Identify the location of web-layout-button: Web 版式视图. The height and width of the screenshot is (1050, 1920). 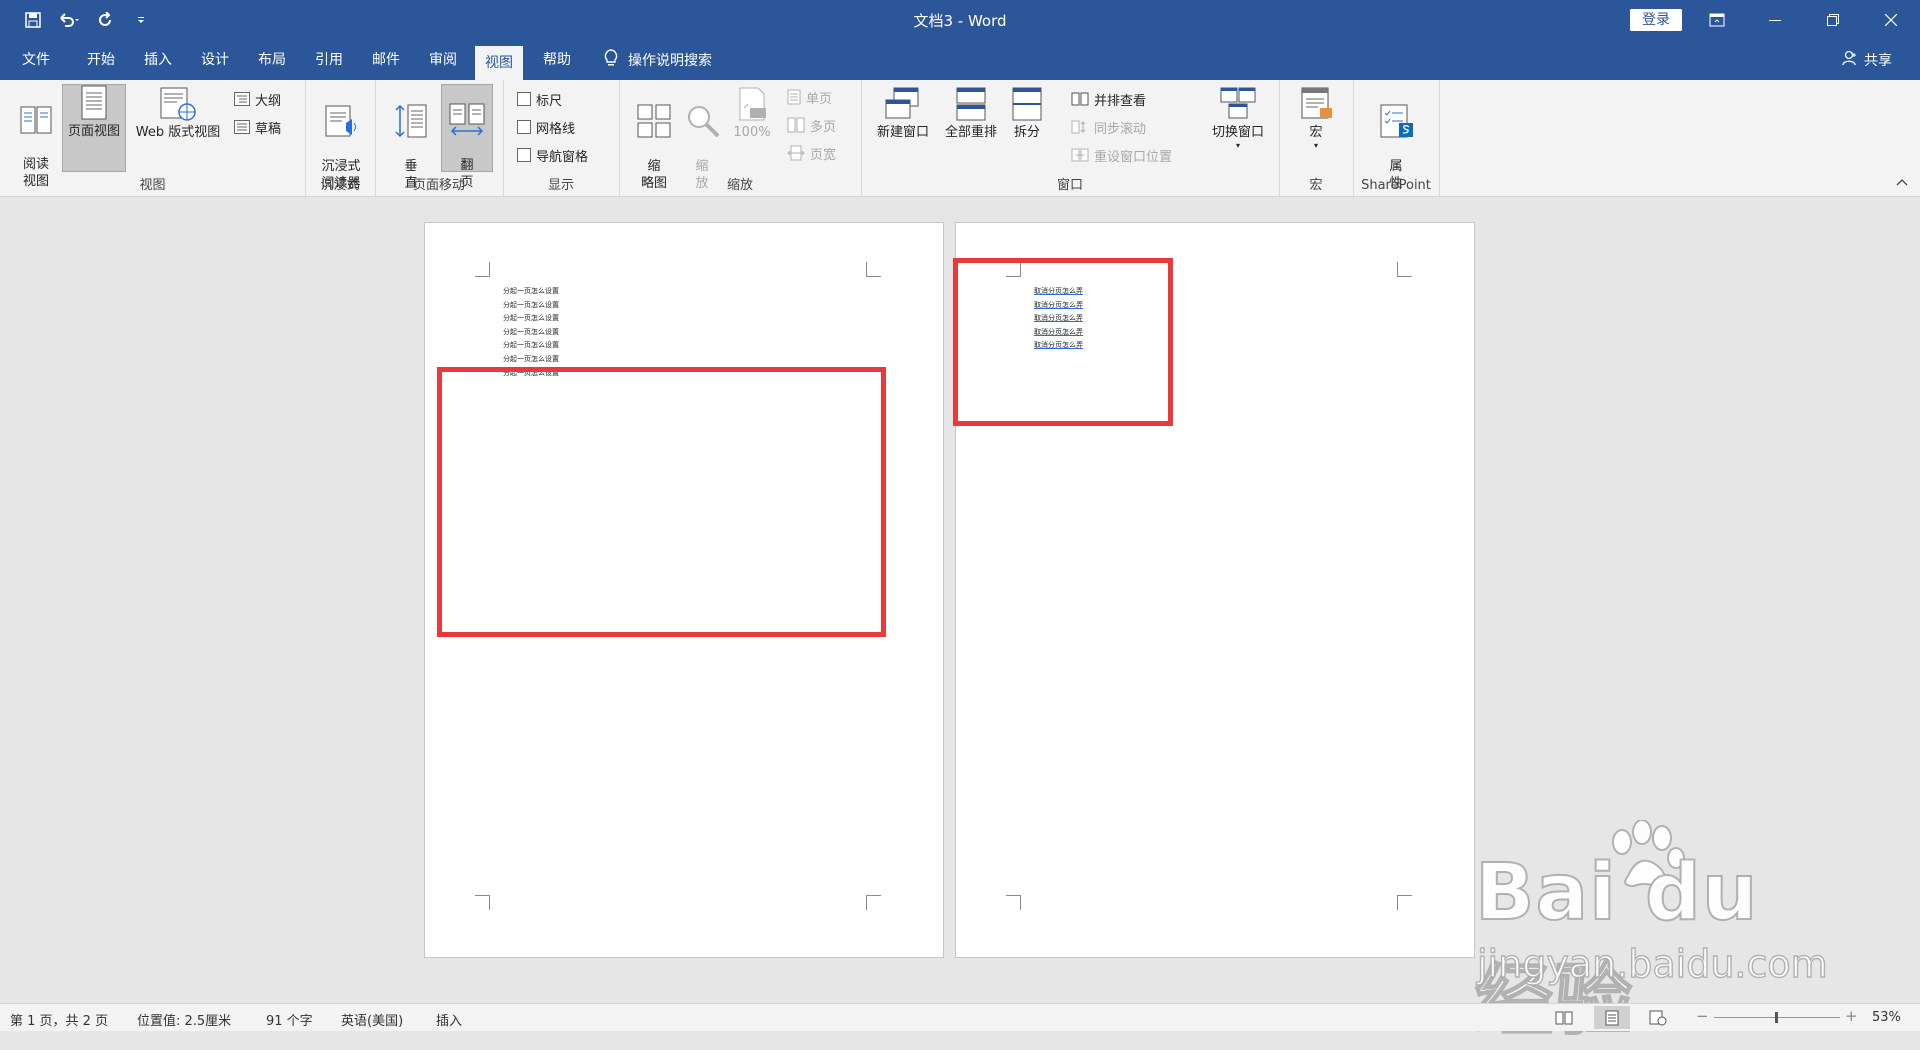
(178, 113).